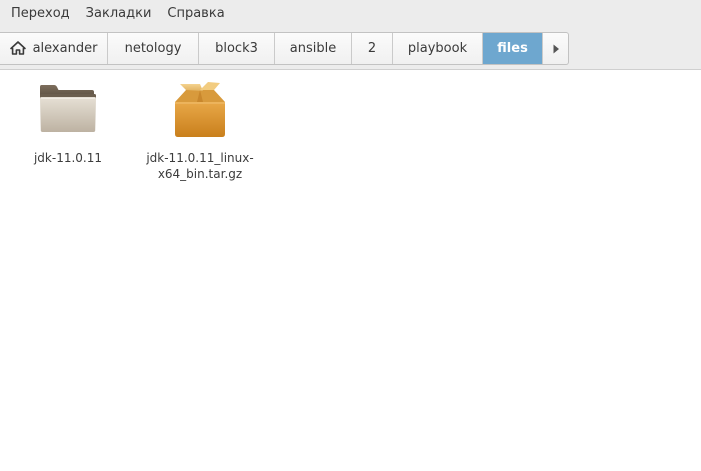 This screenshot has width=701, height=471. What do you see at coordinates (200, 158) in the screenshot?
I see `file-name-archive-line1: jdk-11.0.11_linux-` at bounding box center [200, 158].